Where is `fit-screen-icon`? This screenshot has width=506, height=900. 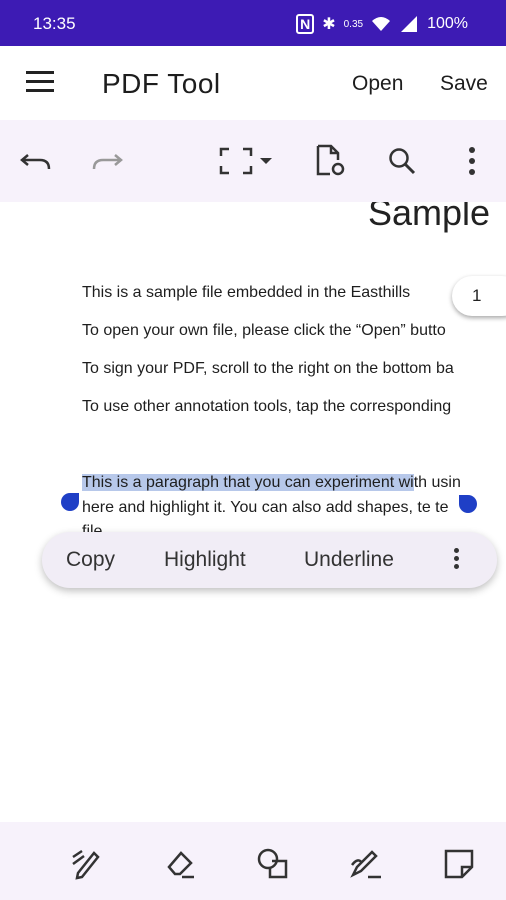 fit-screen-icon is located at coordinates (236, 161).